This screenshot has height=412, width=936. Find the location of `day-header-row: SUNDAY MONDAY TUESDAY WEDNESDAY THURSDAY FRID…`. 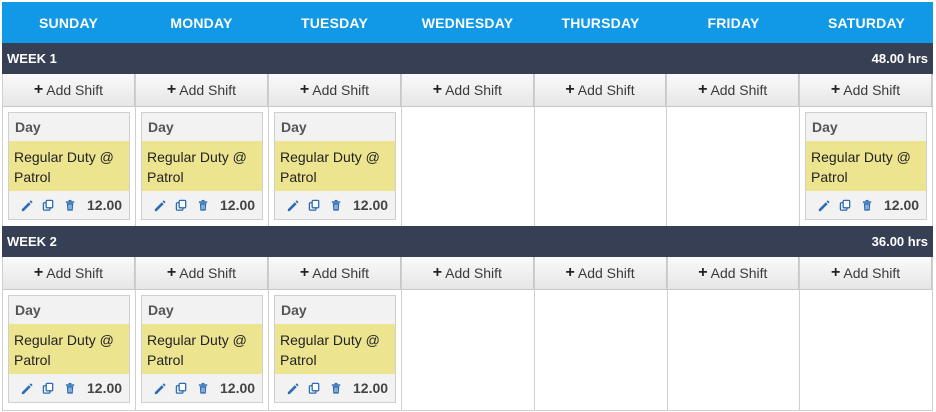

day-header-row: SUNDAY MONDAY TUESDAY WEDNESDAY THURSDAY FRID… is located at coordinates (467, 22).